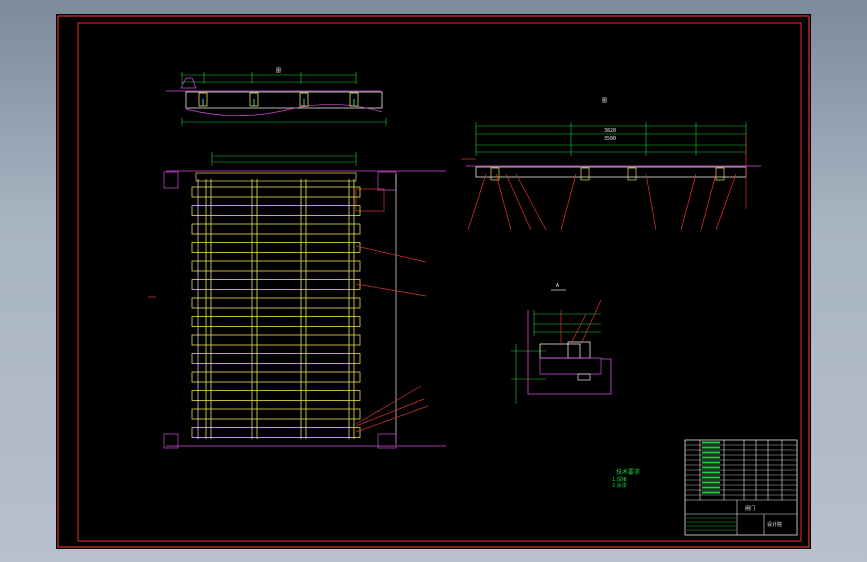 This screenshot has height=562, width=867. Describe the element at coordinates (611, 164) in the screenshot. I see `side-elevation-view: 3820 3500 图` at that location.